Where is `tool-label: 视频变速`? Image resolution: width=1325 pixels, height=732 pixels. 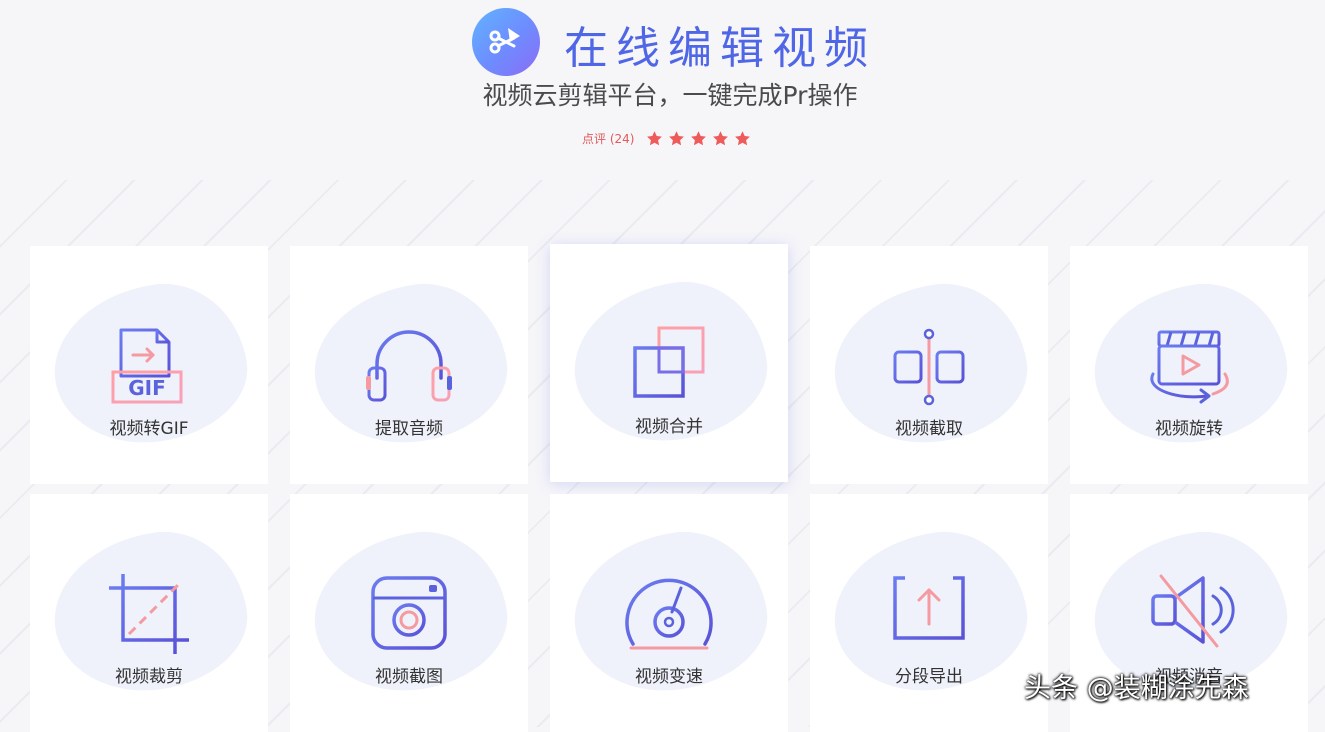
tool-label: 视频变速 is located at coordinates (669, 677).